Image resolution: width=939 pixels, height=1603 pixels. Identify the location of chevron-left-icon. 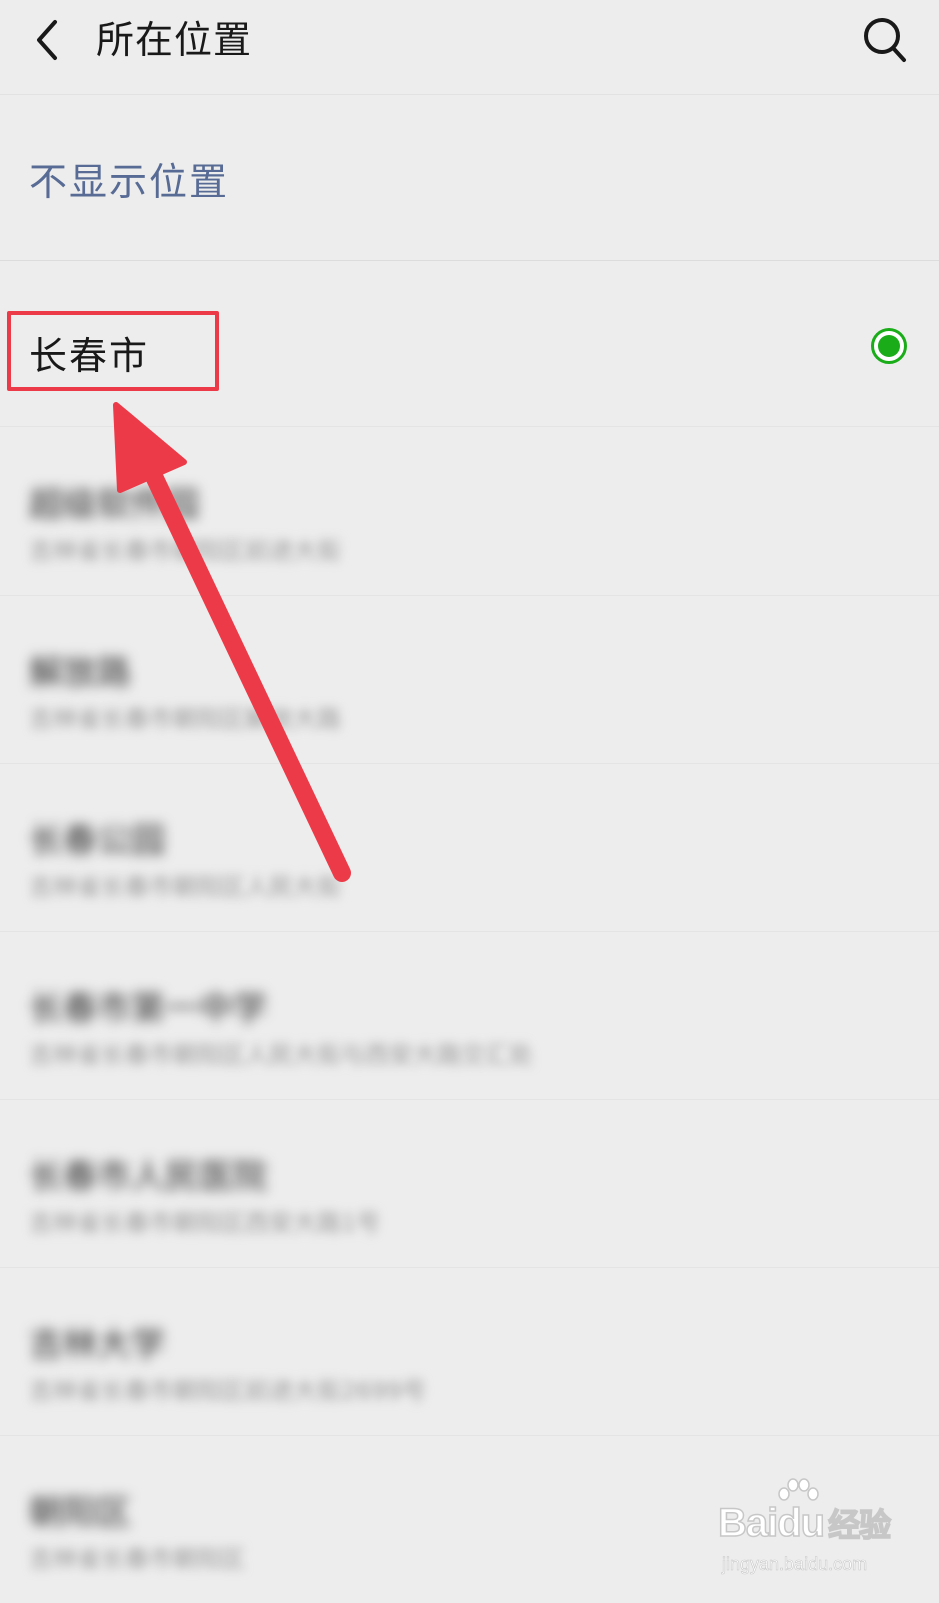
(47, 40).